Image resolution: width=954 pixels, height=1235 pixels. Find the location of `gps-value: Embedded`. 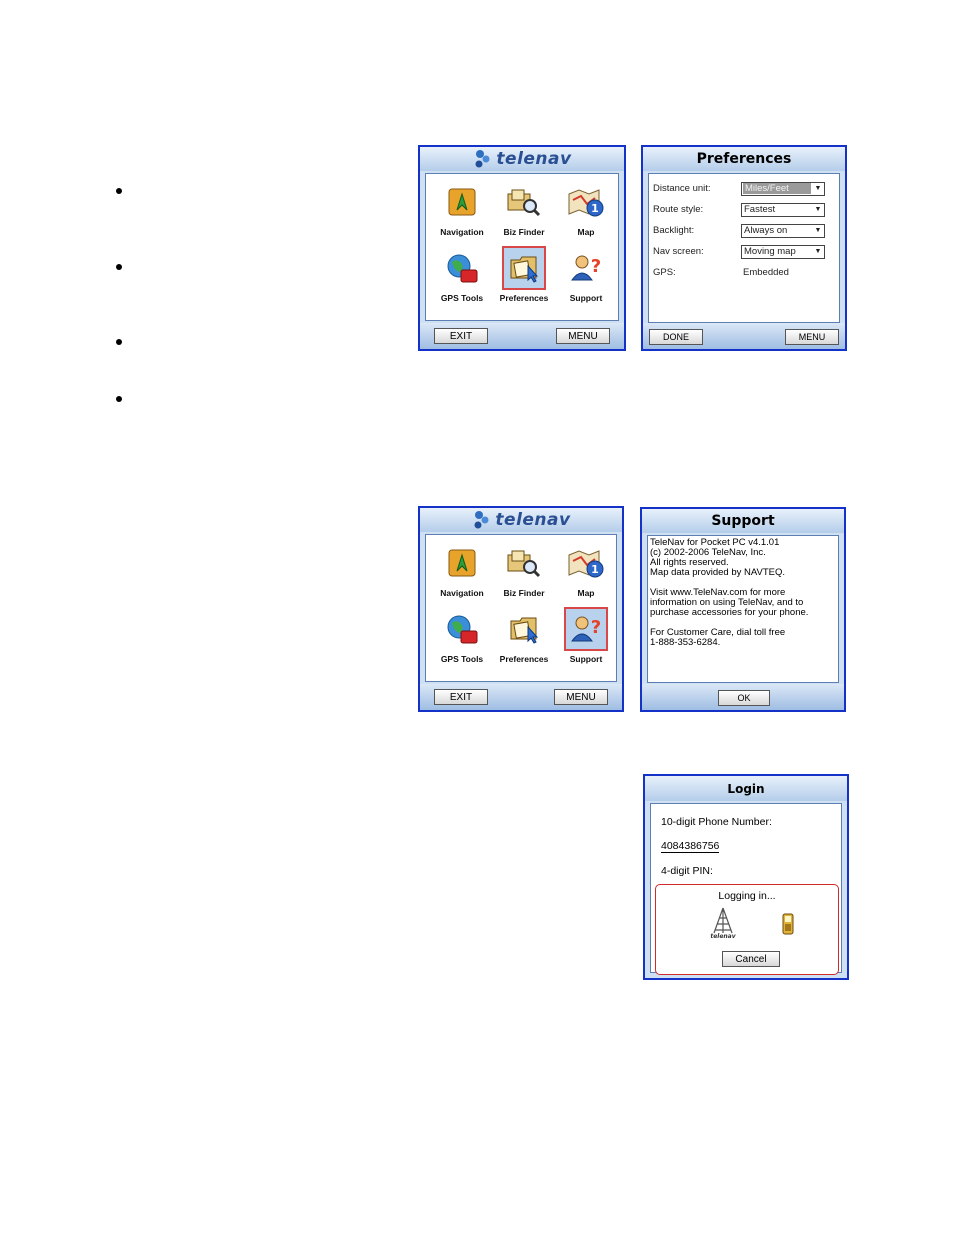

gps-value: Embedded is located at coordinates (766, 272).